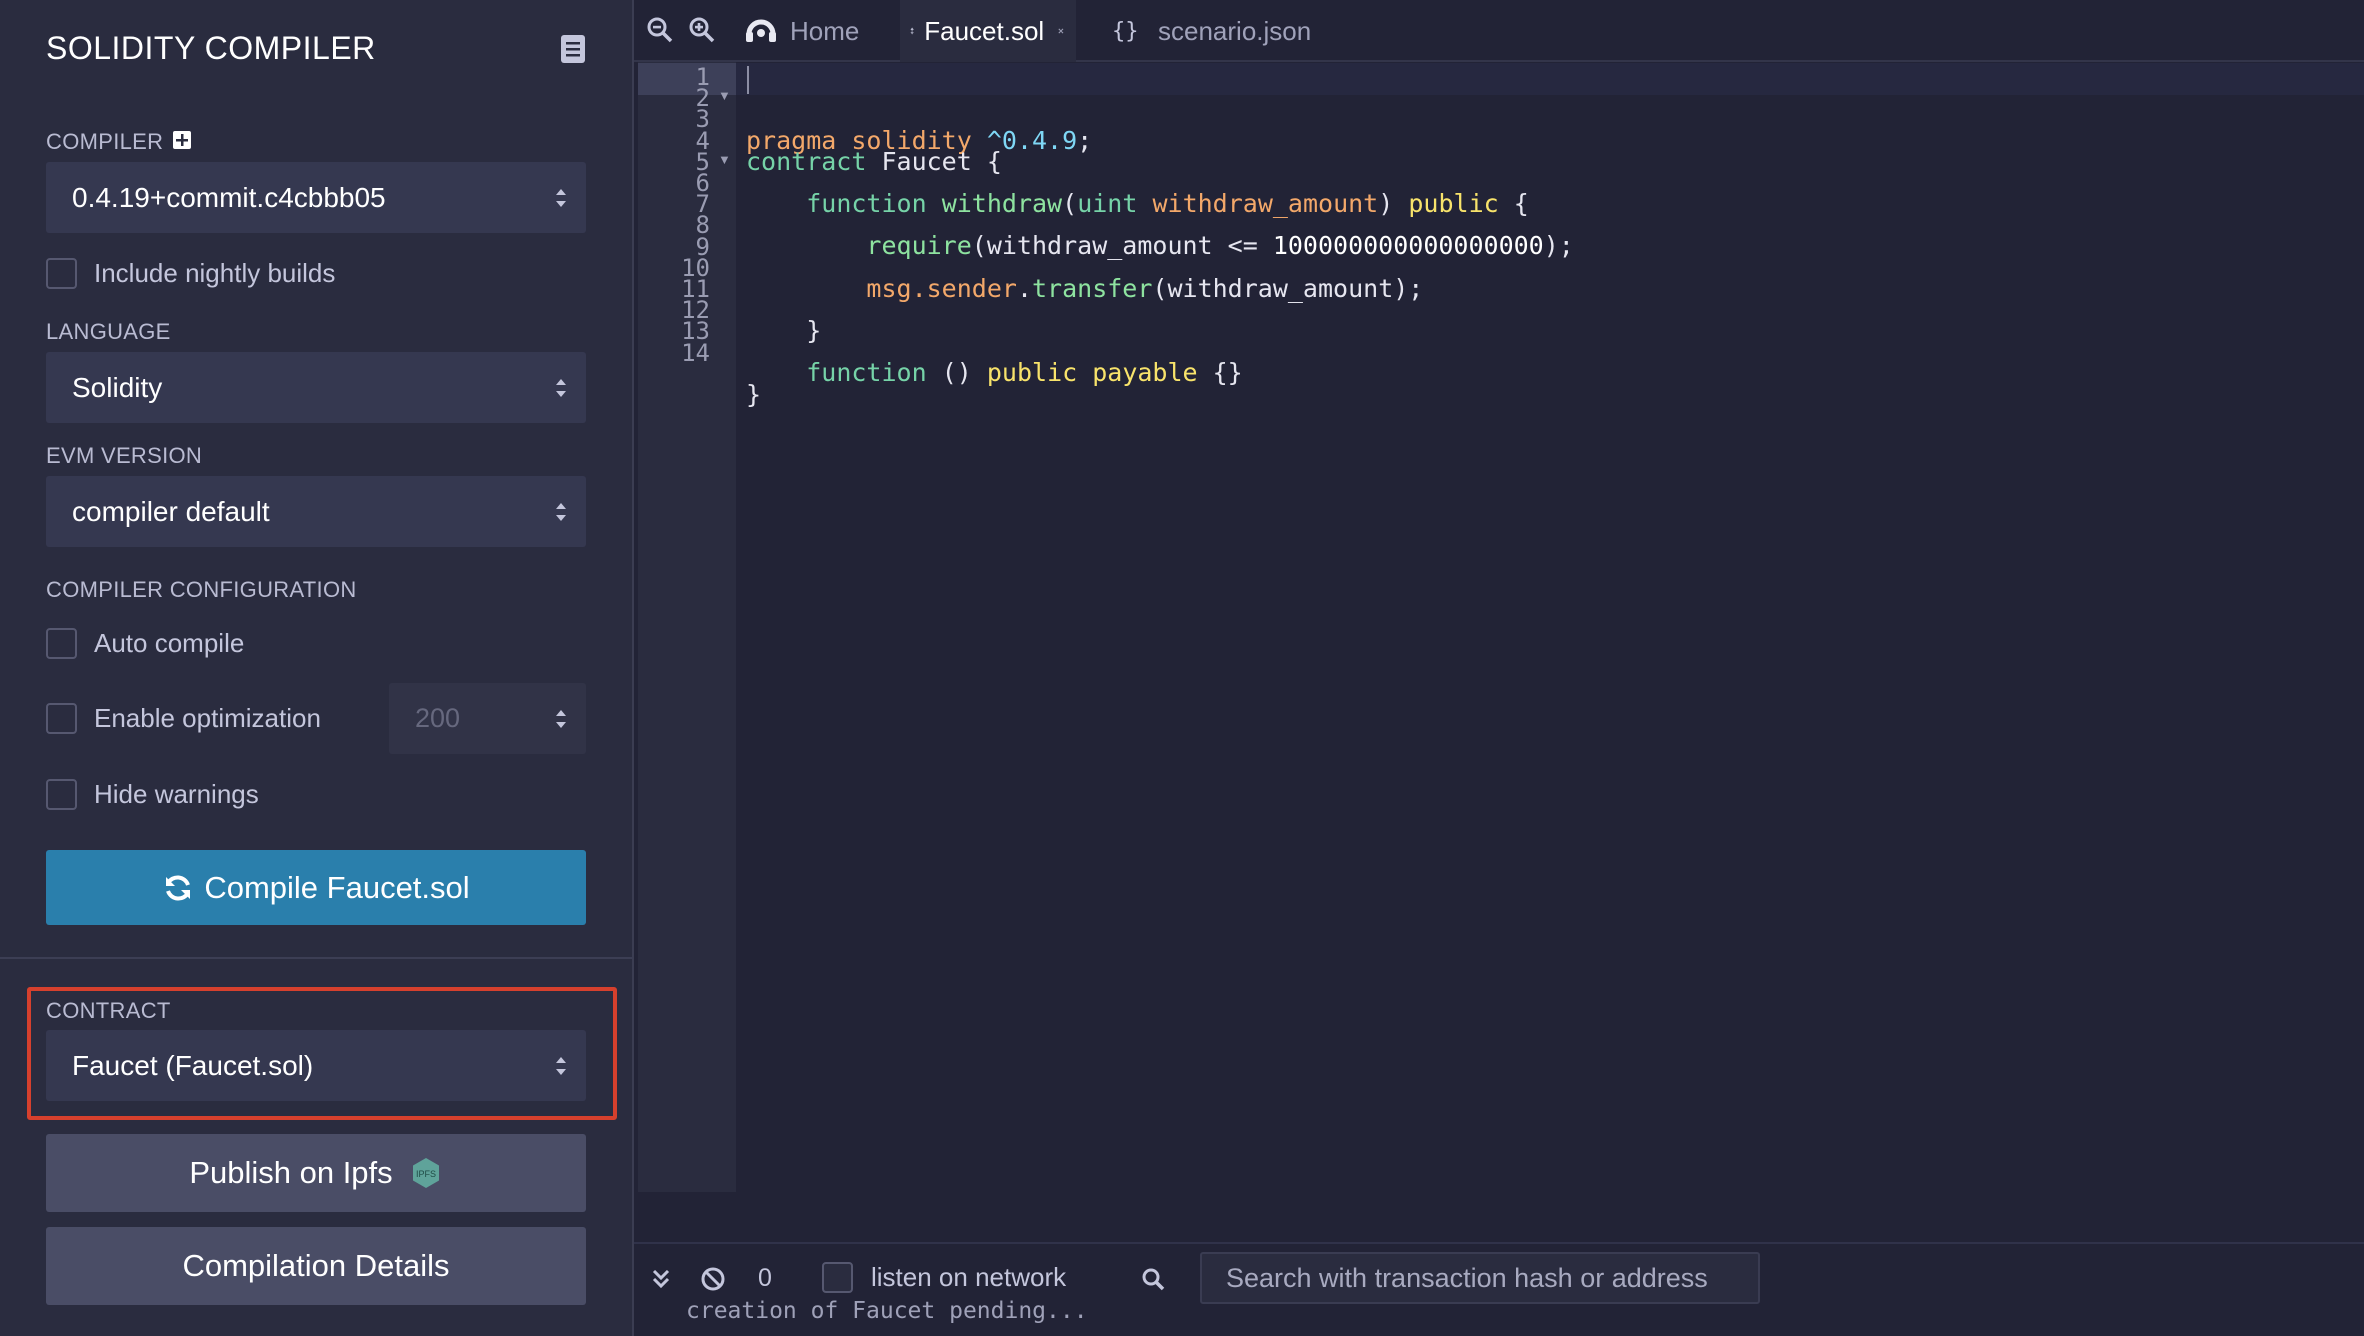 The height and width of the screenshot is (1336, 2364). I want to click on active-line-highlight, so click(1550, 79).